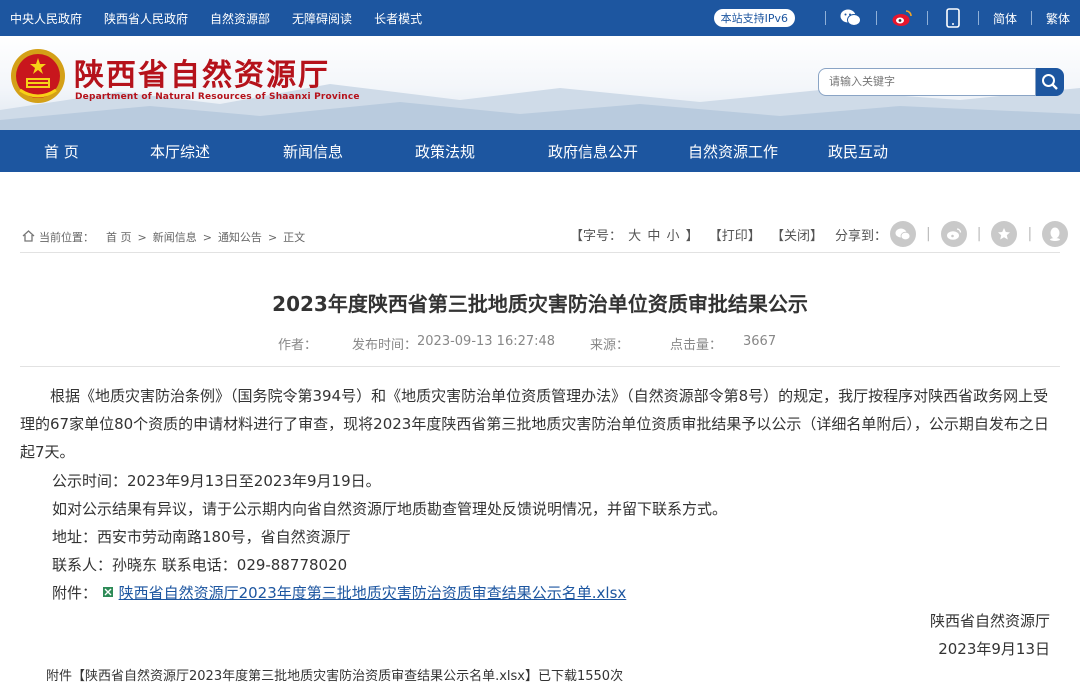 The image size is (1080, 695). What do you see at coordinates (66, 237) in the screenshot?
I see `breadcrumb-label: 当前位置：` at bounding box center [66, 237].